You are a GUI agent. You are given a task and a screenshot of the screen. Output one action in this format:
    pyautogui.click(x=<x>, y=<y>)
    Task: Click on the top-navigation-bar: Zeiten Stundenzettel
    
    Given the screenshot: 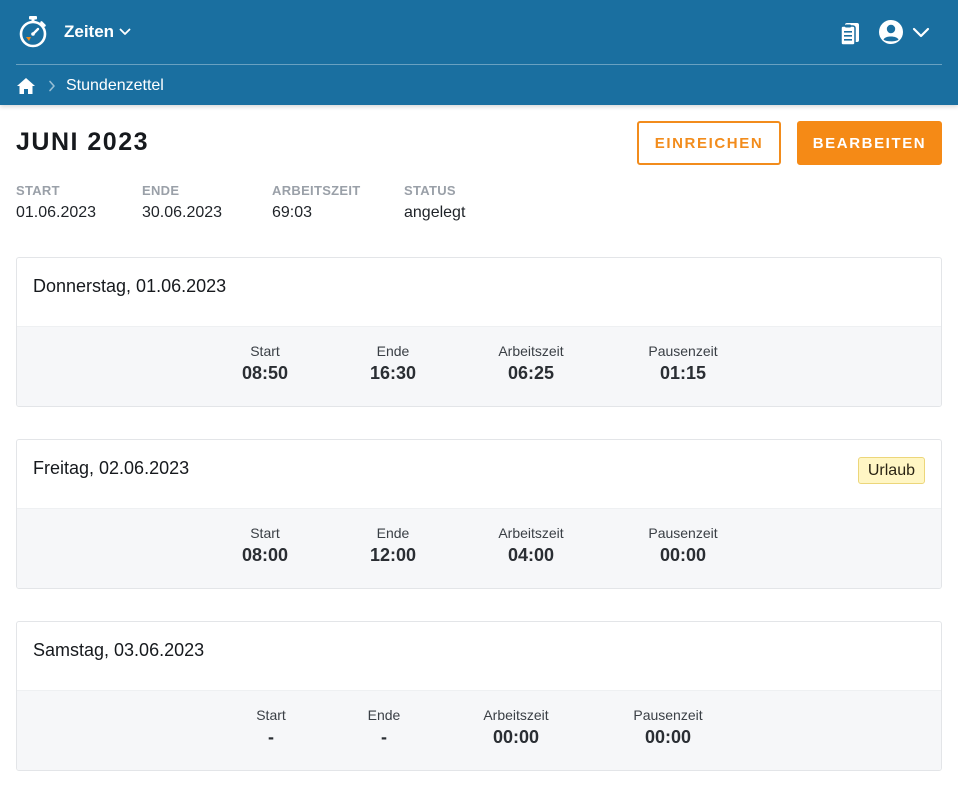 What is the action you would take?
    pyautogui.click(x=479, y=52)
    